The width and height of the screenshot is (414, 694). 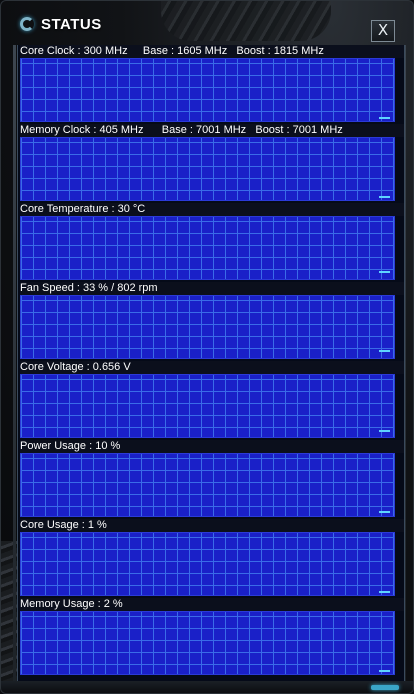 I want to click on graph-core-temperature: Core Temperature : 30 °C, so click(x=211, y=242).